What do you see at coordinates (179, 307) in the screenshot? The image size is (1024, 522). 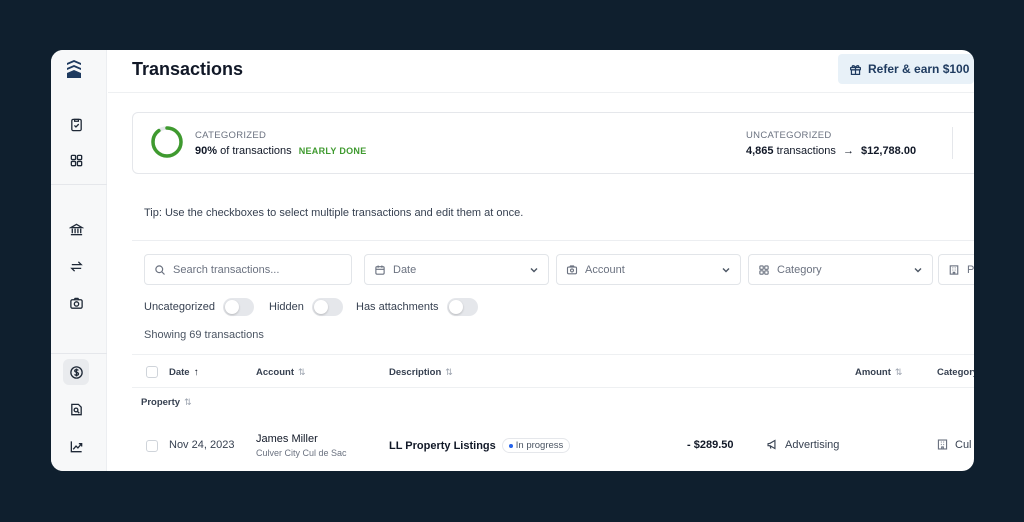 I see `toggle-label: Uncategorized` at bounding box center [179, 307].